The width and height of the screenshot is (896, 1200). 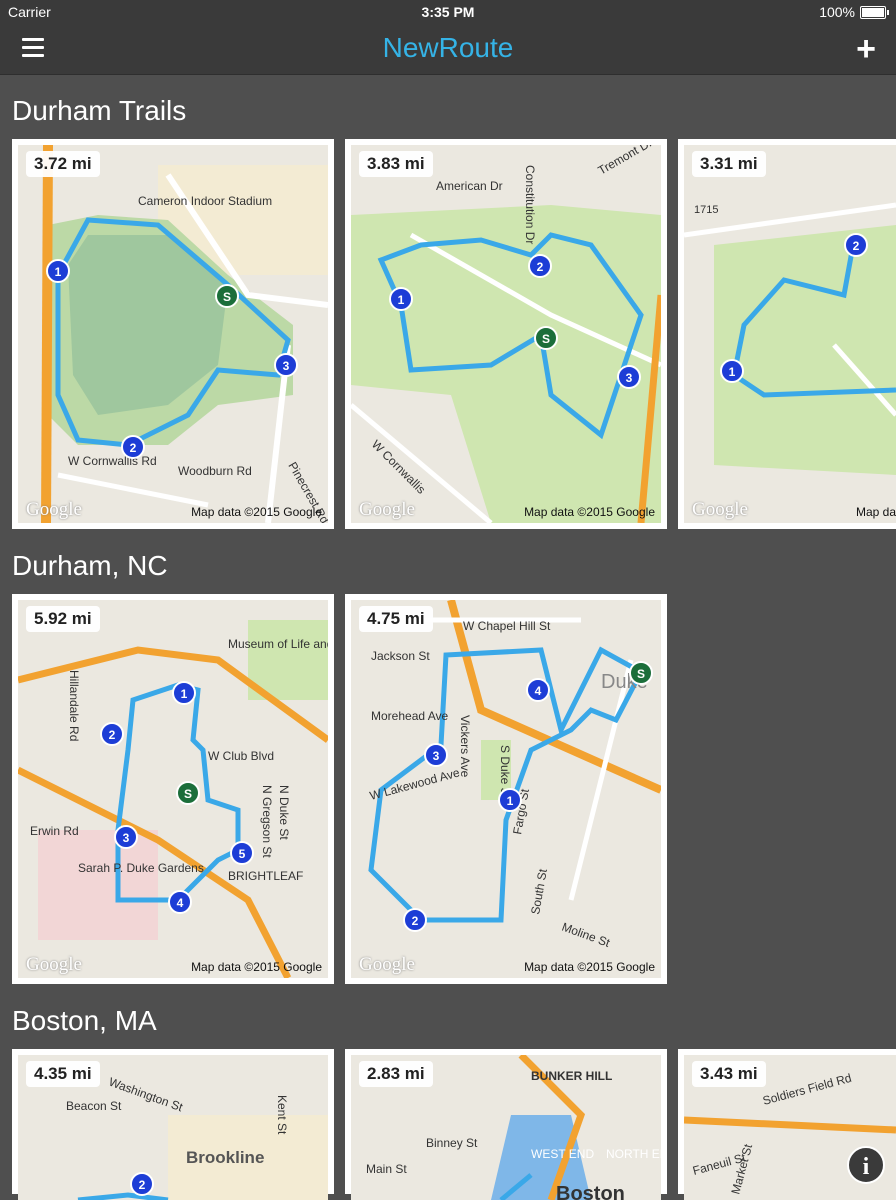 What do you see at coordinates (225, 1157) in the screenshot?
I see `map-label: Brookline` at bounding box center [225, 1157].